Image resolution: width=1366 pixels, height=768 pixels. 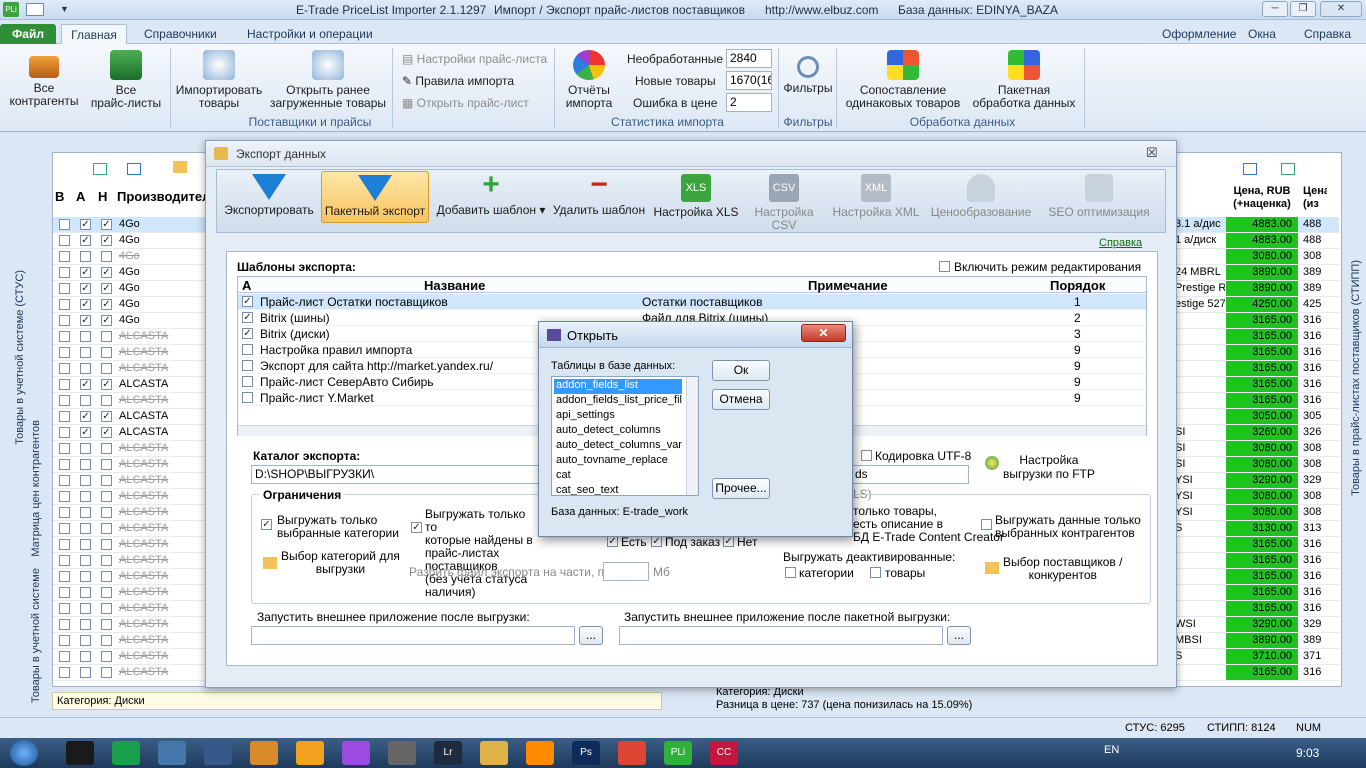 What do you see at coordinates (618, 431) in the screenshot?
I see `list-item: auto_detect_columns` at bounding box center [618, 431].